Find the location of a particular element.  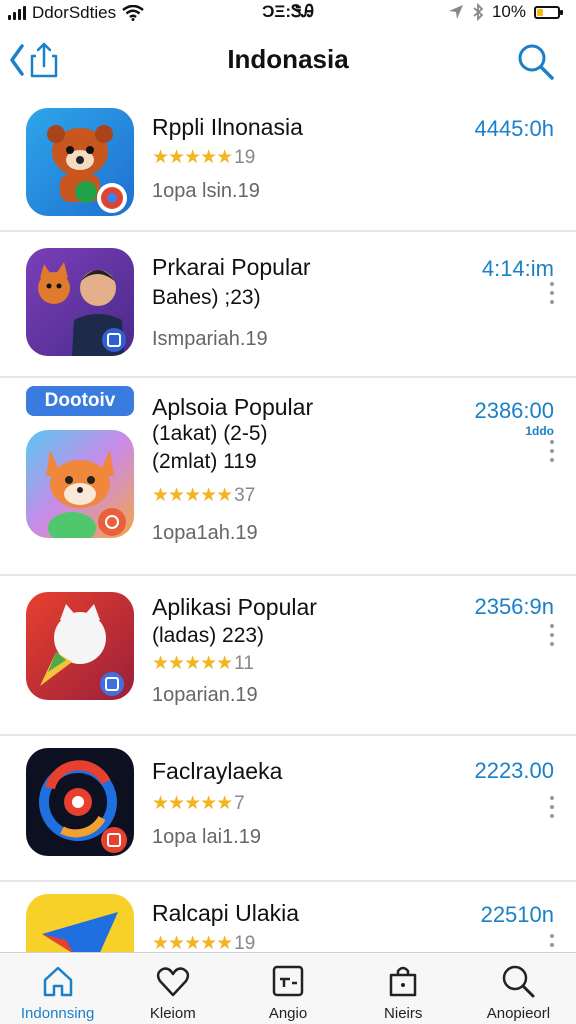

rating-count: 37 is located at coordinates (245, 495).